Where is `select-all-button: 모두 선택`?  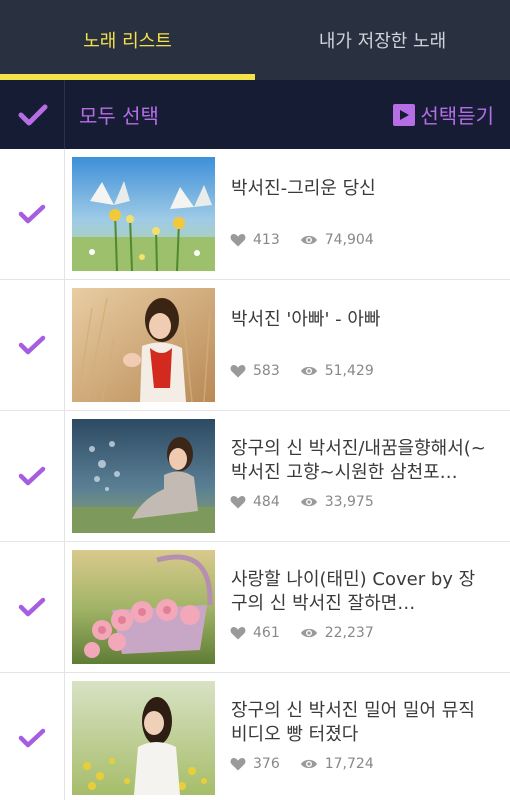 select-all-button: 모두 선택 is located at coordinates (119, 114).